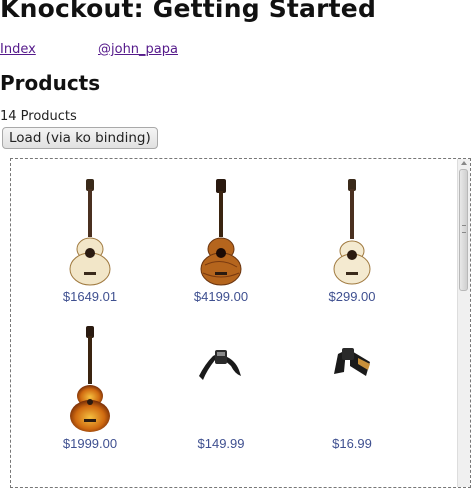  I want to click on product-price: $4199.00, so click(221, 296).